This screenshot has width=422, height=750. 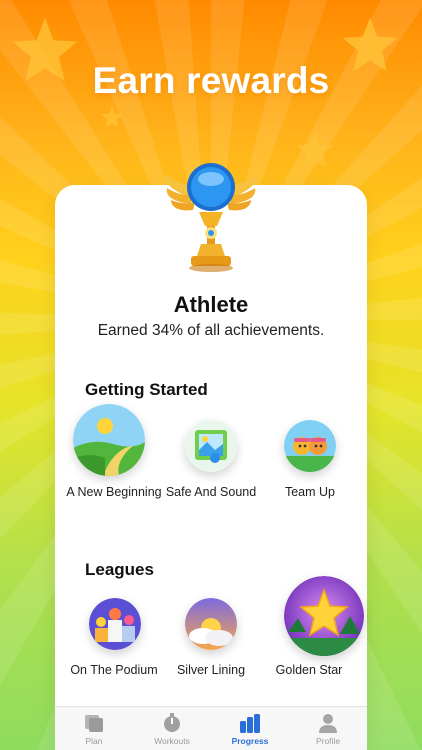 I want to click on bar-chart-icon, so click(x=250, y=723).